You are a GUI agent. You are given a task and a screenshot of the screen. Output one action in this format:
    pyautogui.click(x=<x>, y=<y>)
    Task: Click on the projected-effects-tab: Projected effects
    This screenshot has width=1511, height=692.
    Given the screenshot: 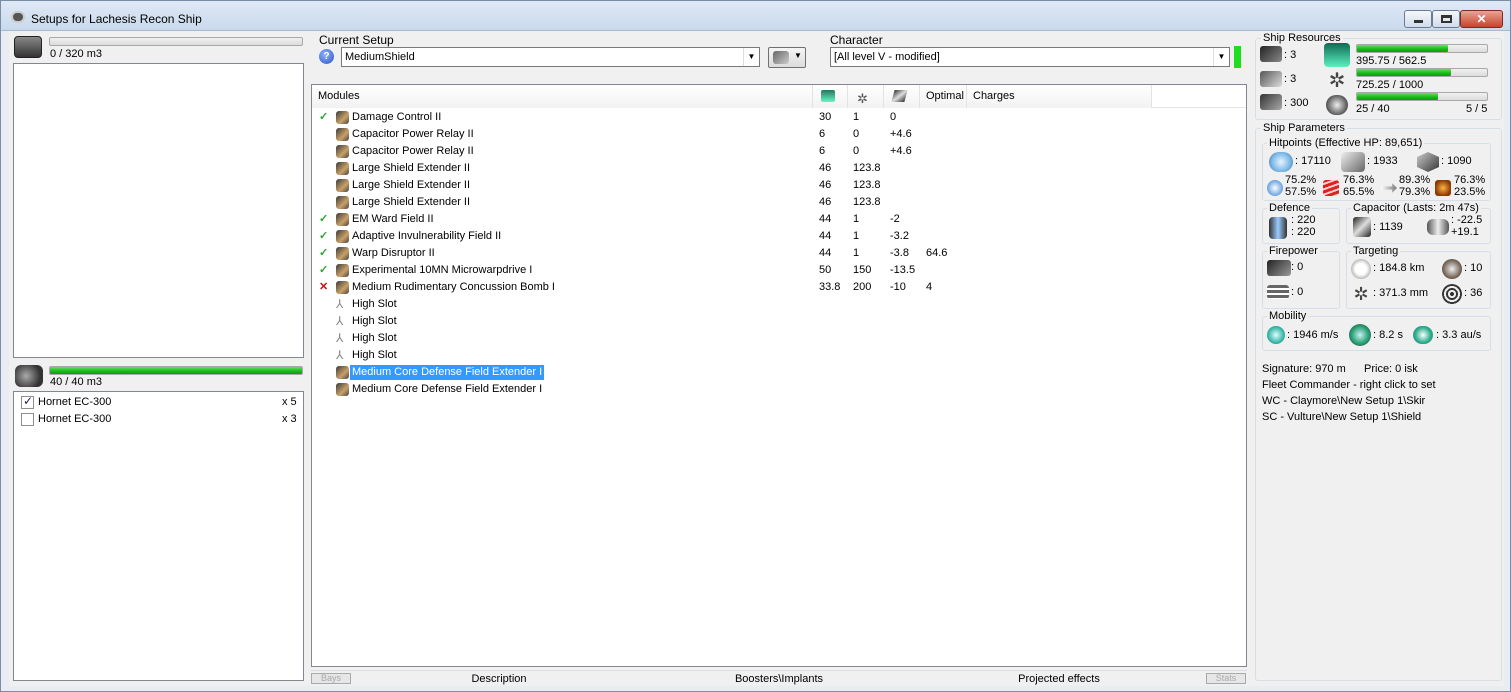 What is the action you would take?
    pyautogui.click(x=1059, y=679)
    